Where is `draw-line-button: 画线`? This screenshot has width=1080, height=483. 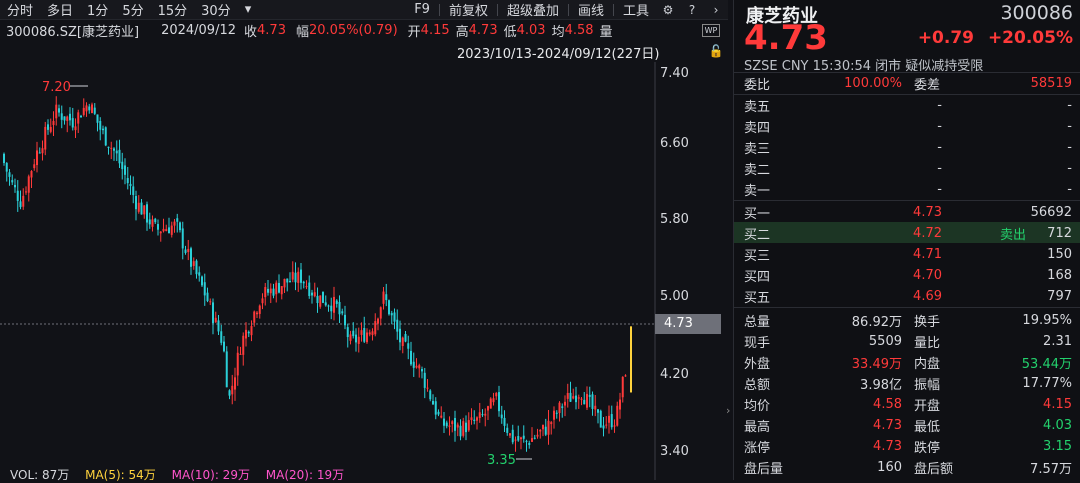
draw-line-button: 画线 is located at coordinates (591, 9).